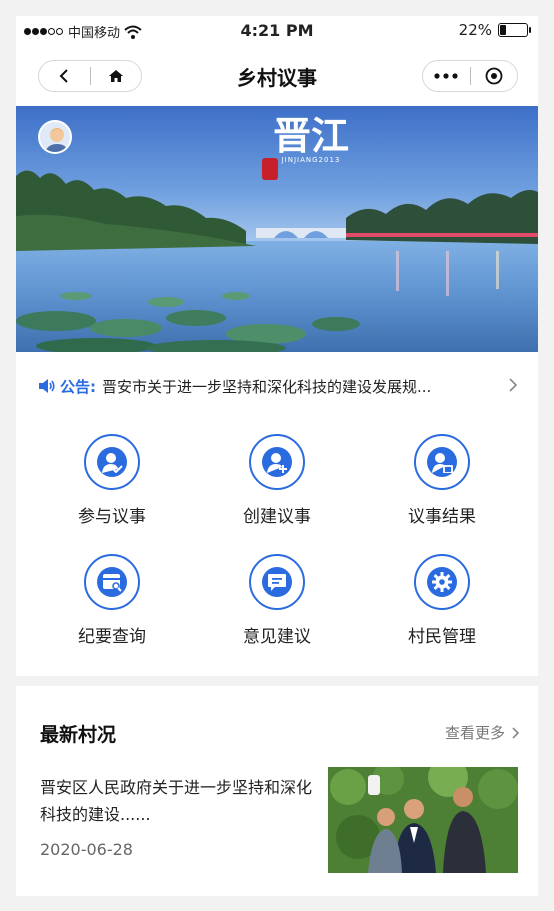  I want to click on close-miniapp-button, so click(494, 76).